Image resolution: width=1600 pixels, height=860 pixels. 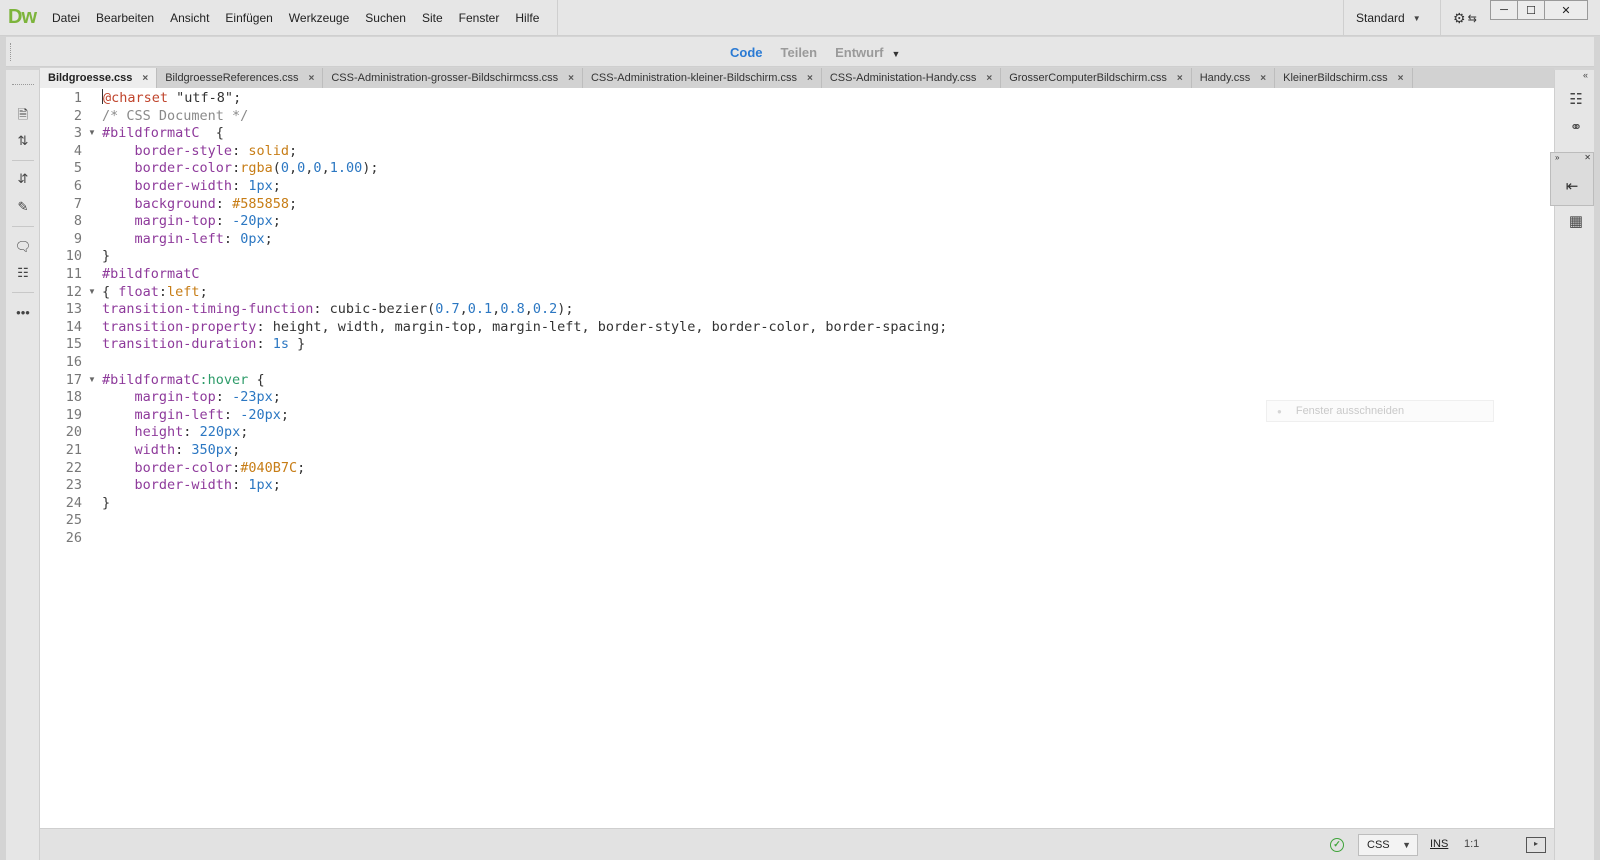 I want to click on code-token: (, so click(x=276, y=168).